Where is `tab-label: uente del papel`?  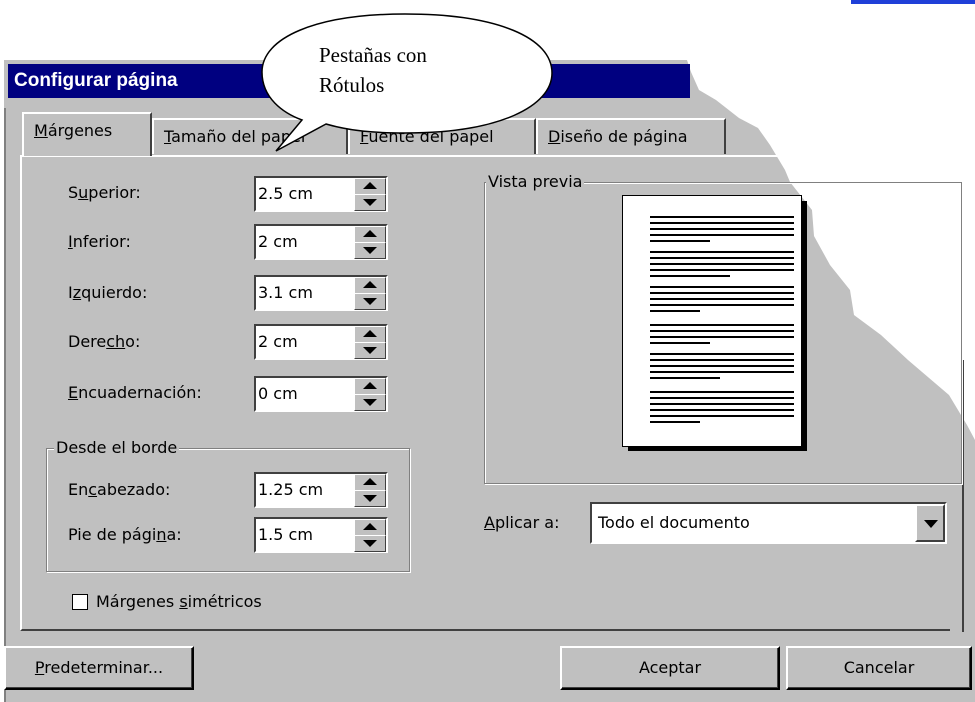
tab-label: uente del papel is located at coordinates (431, 136).